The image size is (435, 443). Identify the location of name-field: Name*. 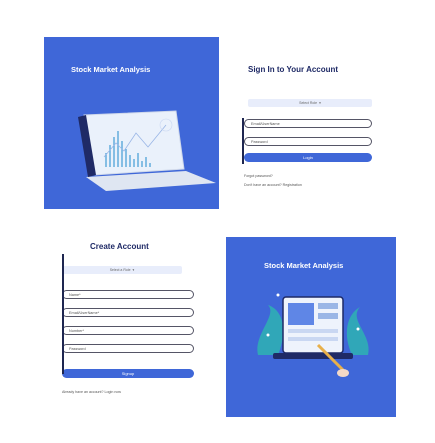
(128, 294).